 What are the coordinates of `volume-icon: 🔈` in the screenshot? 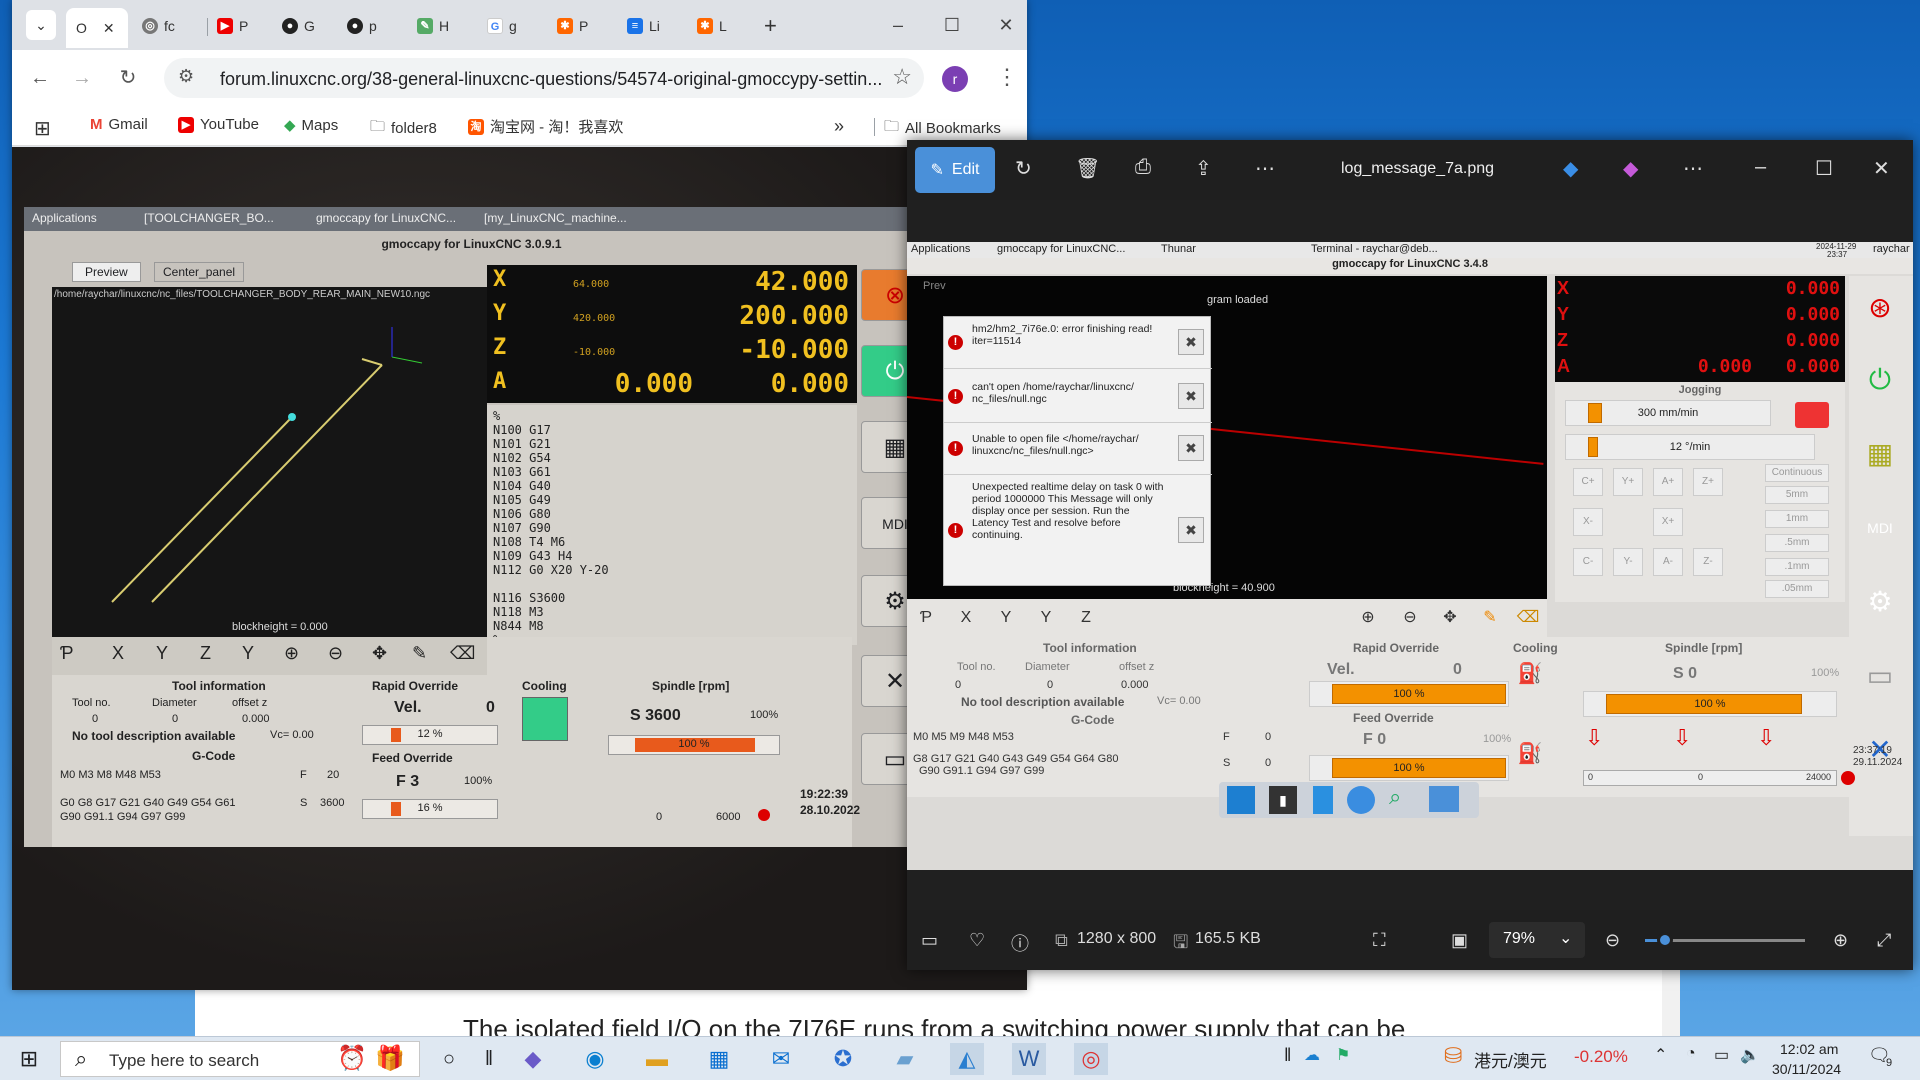 It's located at (1750, 1055).